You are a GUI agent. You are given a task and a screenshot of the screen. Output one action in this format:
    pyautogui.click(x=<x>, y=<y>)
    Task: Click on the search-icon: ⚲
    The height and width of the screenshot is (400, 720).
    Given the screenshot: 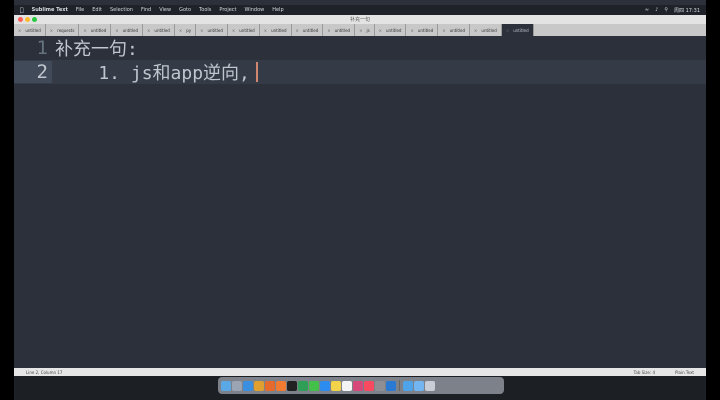 What is the action you would take?
    pyautogui.click(x=666, y=10)
    